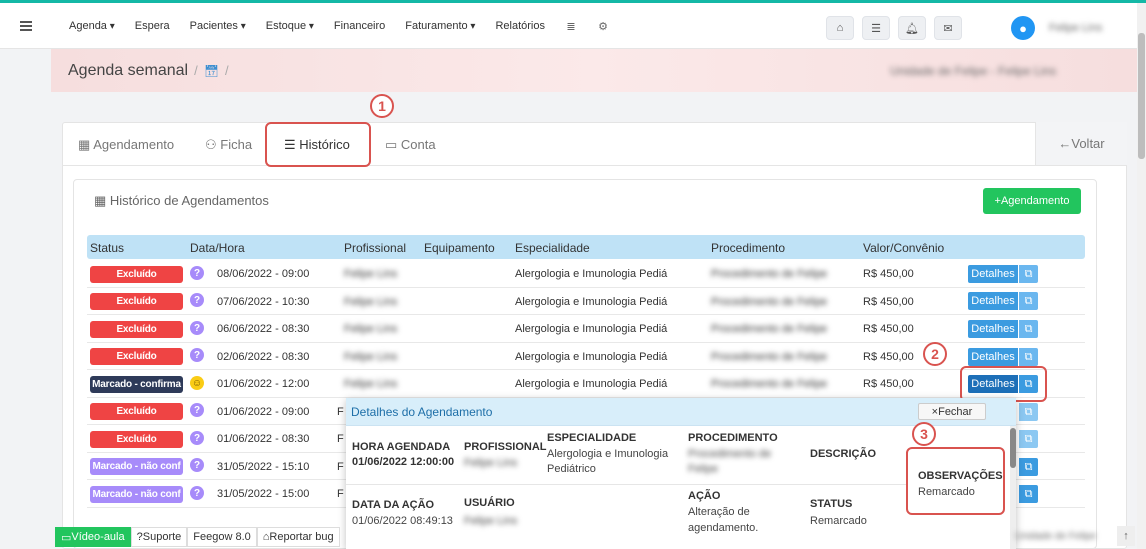 The image size is (1146, 549). What do you see at coordinates (703, 469) in the screenshot?
I see `procedimento-value-2: Felipe` at bounding box center [703, 469].